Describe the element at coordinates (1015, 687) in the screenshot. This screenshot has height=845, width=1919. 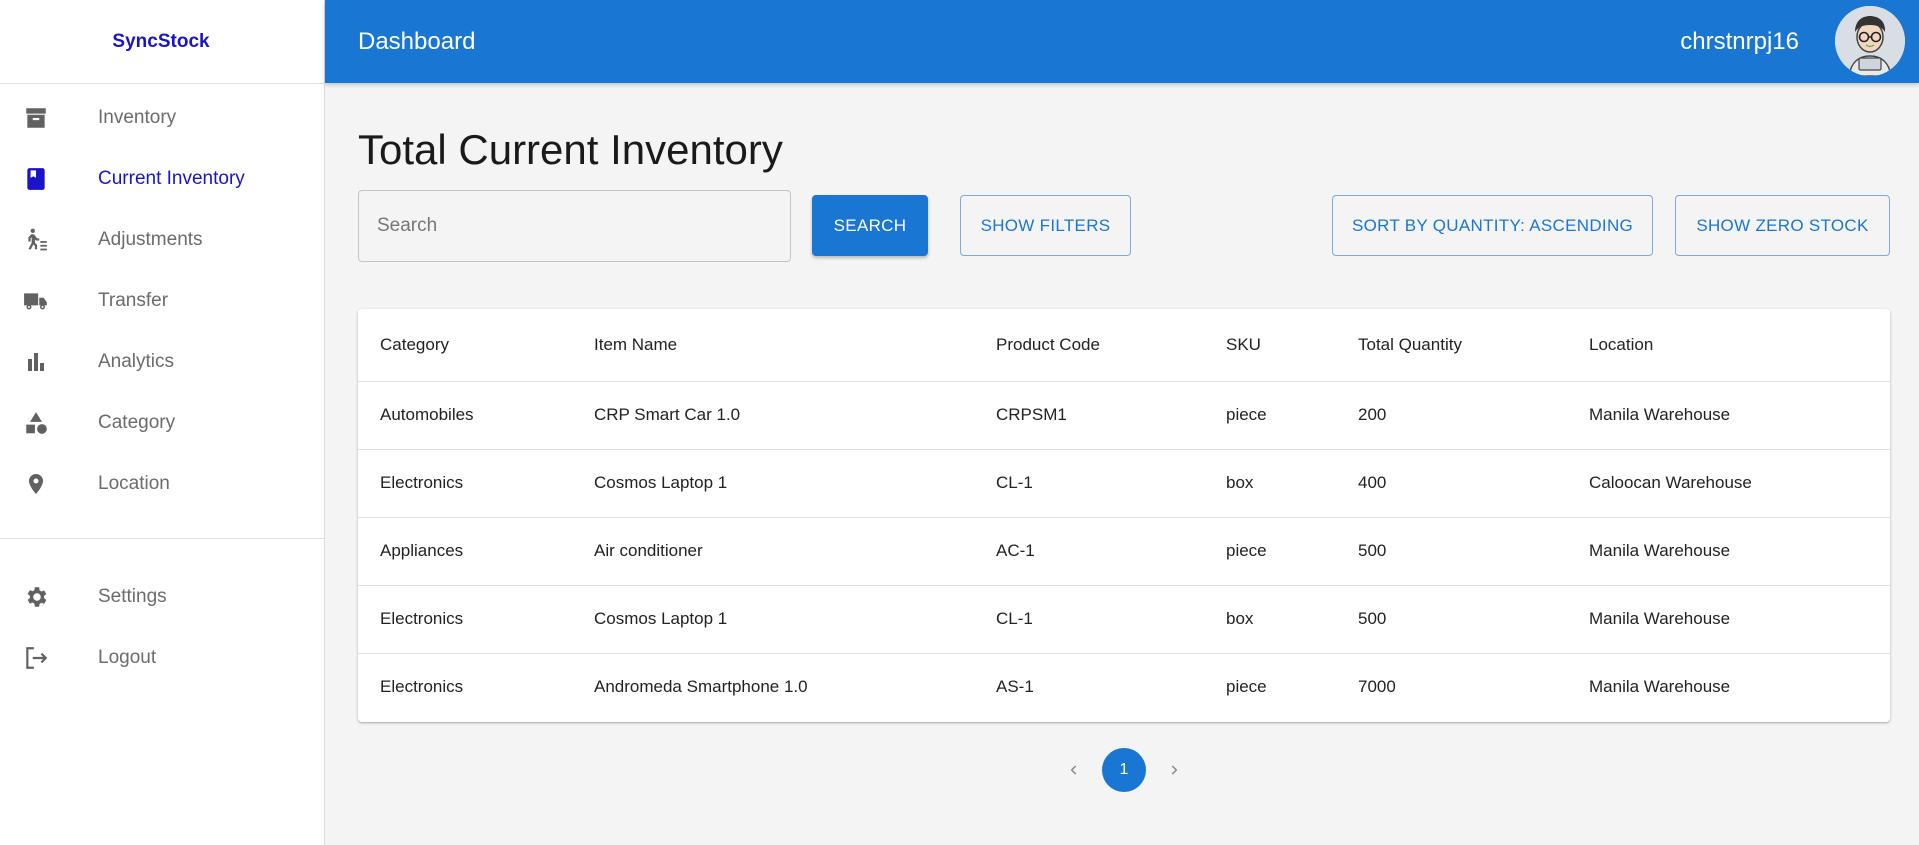
I see `cell-product-code: AS-1` at that location.